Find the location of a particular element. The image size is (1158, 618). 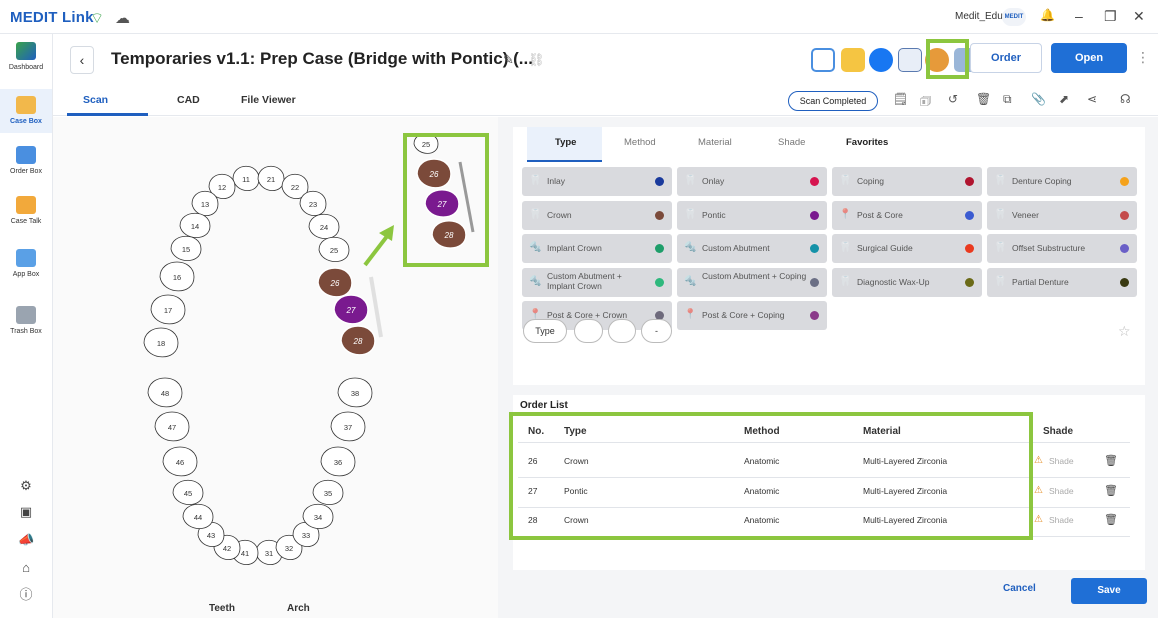

highlight-selected-teeth is located at coordinates (446, 200).